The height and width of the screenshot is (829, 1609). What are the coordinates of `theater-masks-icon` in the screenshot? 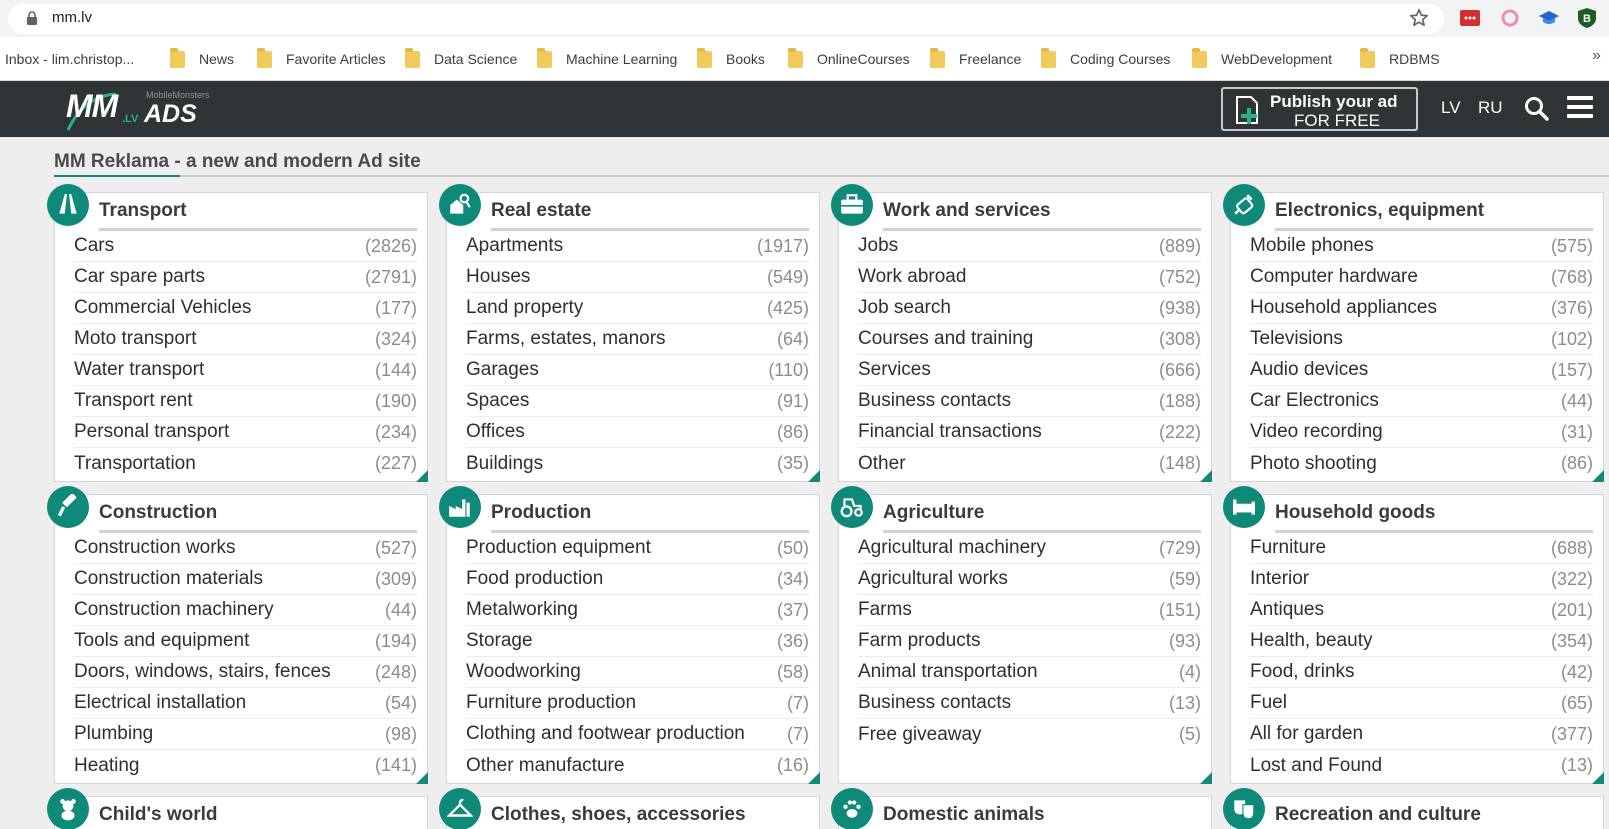 It's located at (1244, 808).